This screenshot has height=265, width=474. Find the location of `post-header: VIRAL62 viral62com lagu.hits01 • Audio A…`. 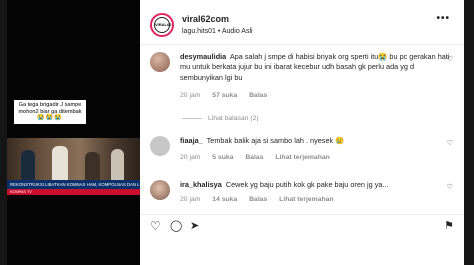

post-header: VIRAL62 viral62com lagu.hits01 • Audio A… is located at coordinates (302, 22).